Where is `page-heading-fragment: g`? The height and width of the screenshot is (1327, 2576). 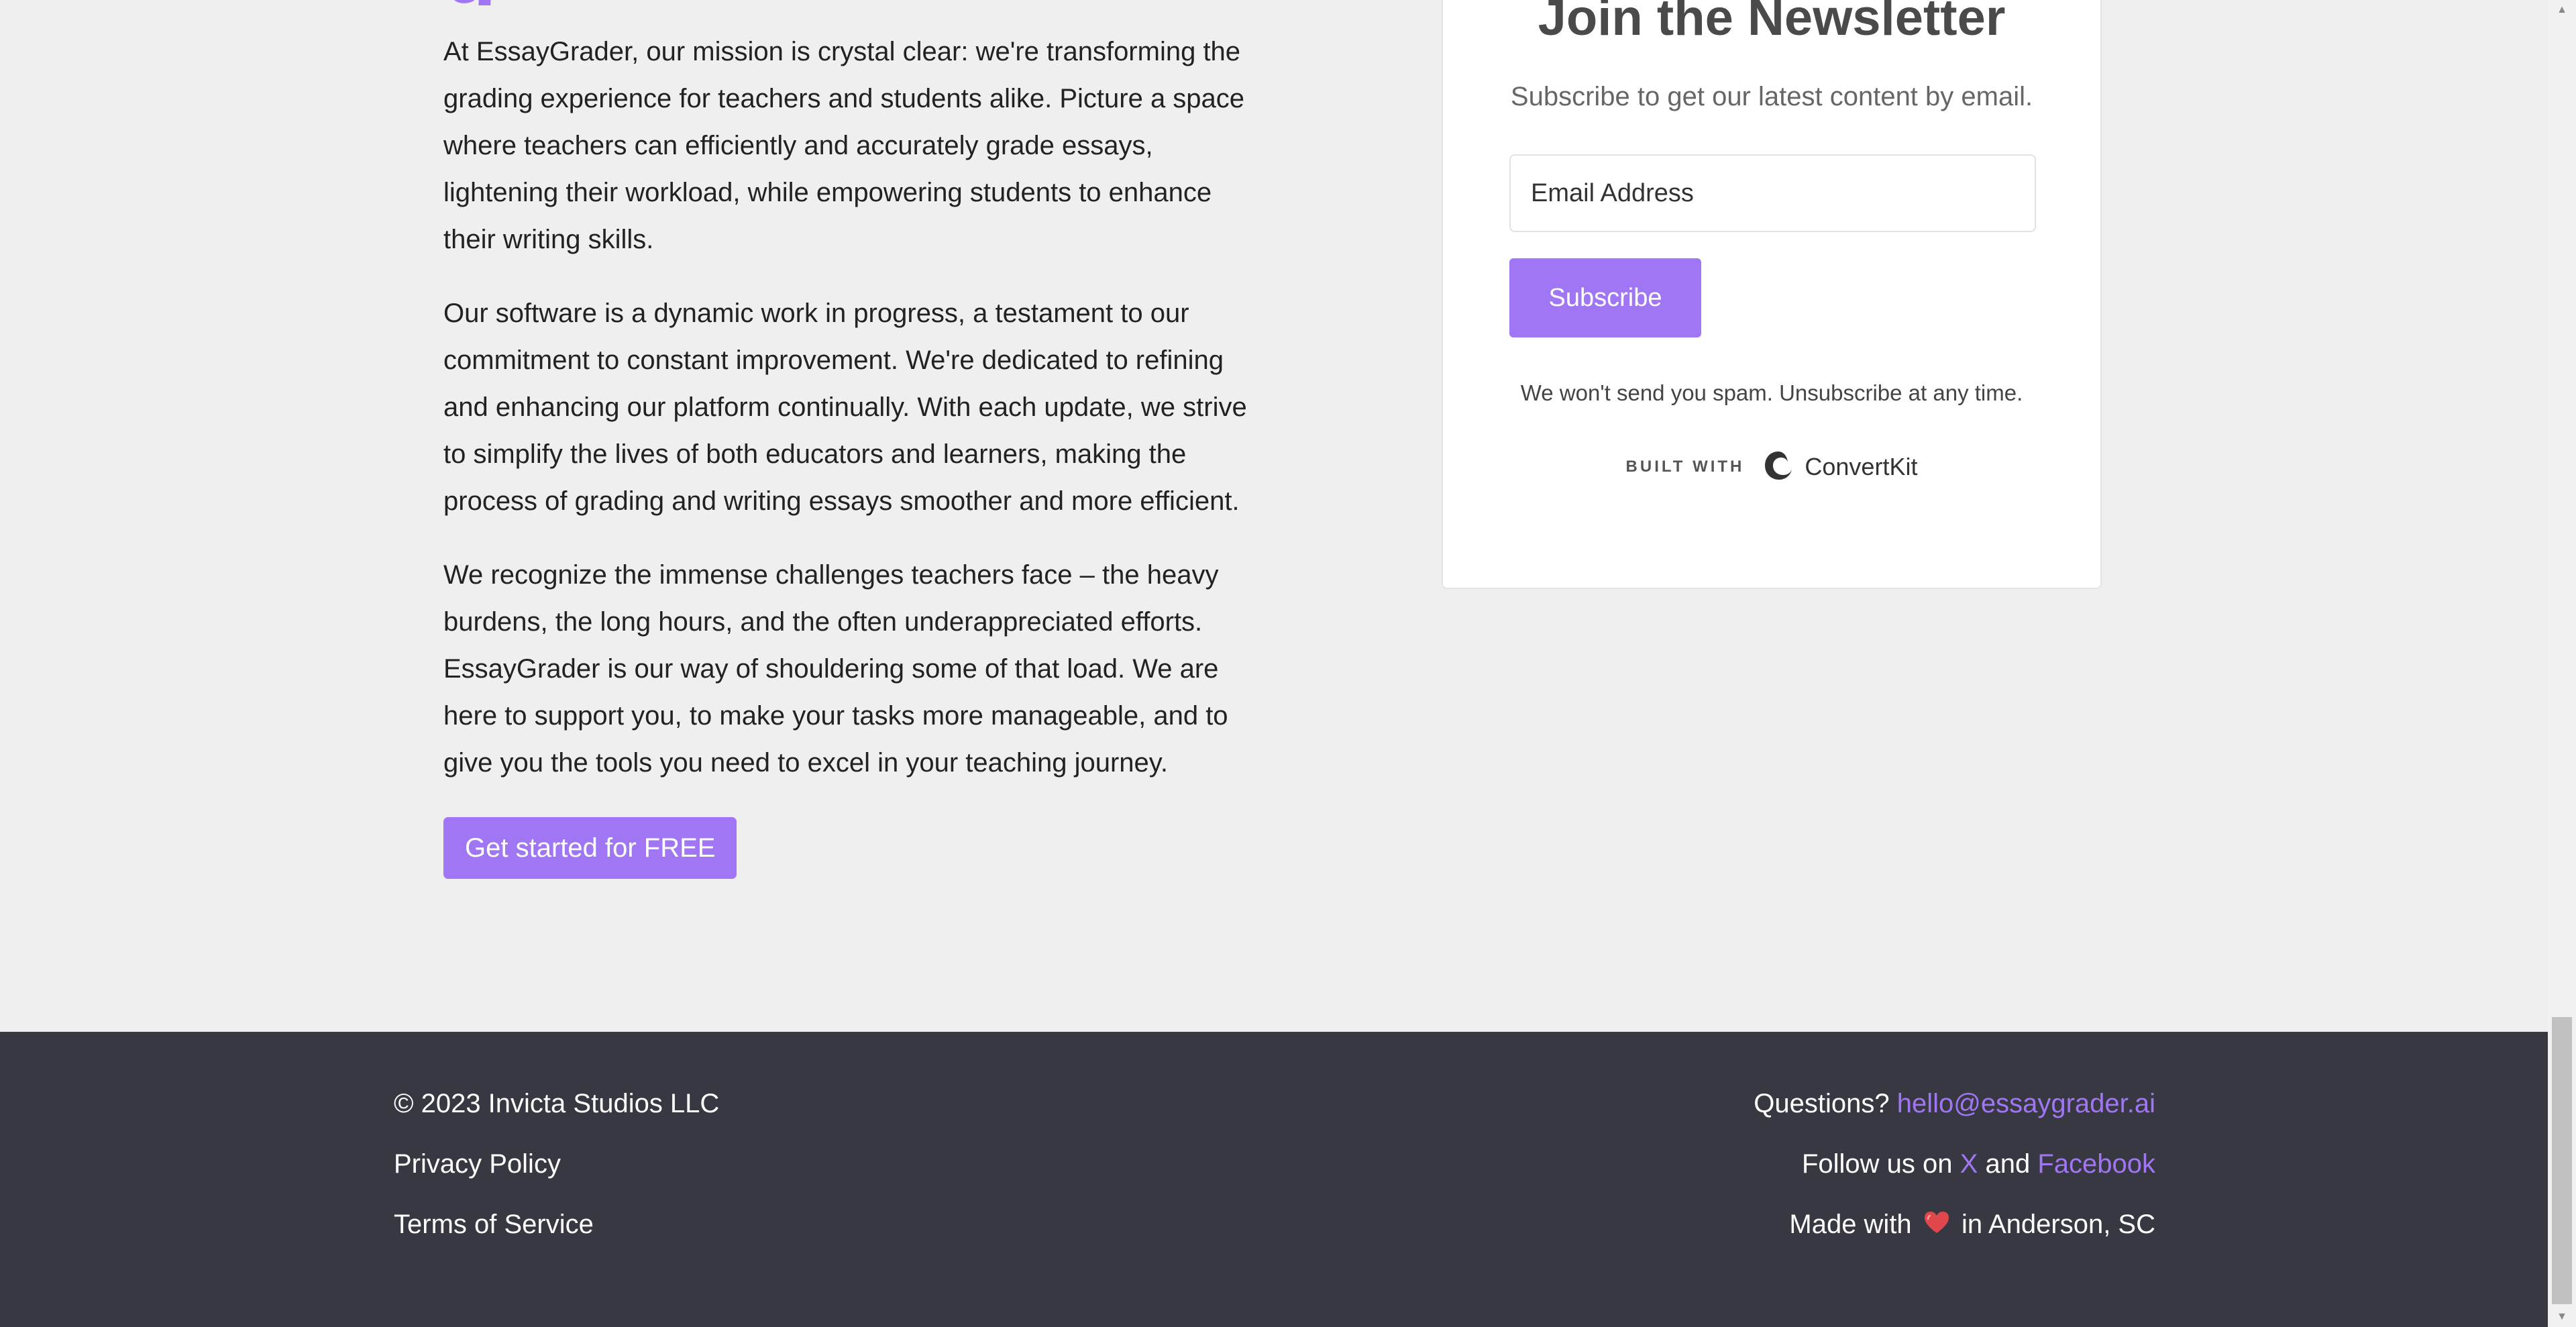
page-heading-fragment: g is located at coordinates (469, 2).